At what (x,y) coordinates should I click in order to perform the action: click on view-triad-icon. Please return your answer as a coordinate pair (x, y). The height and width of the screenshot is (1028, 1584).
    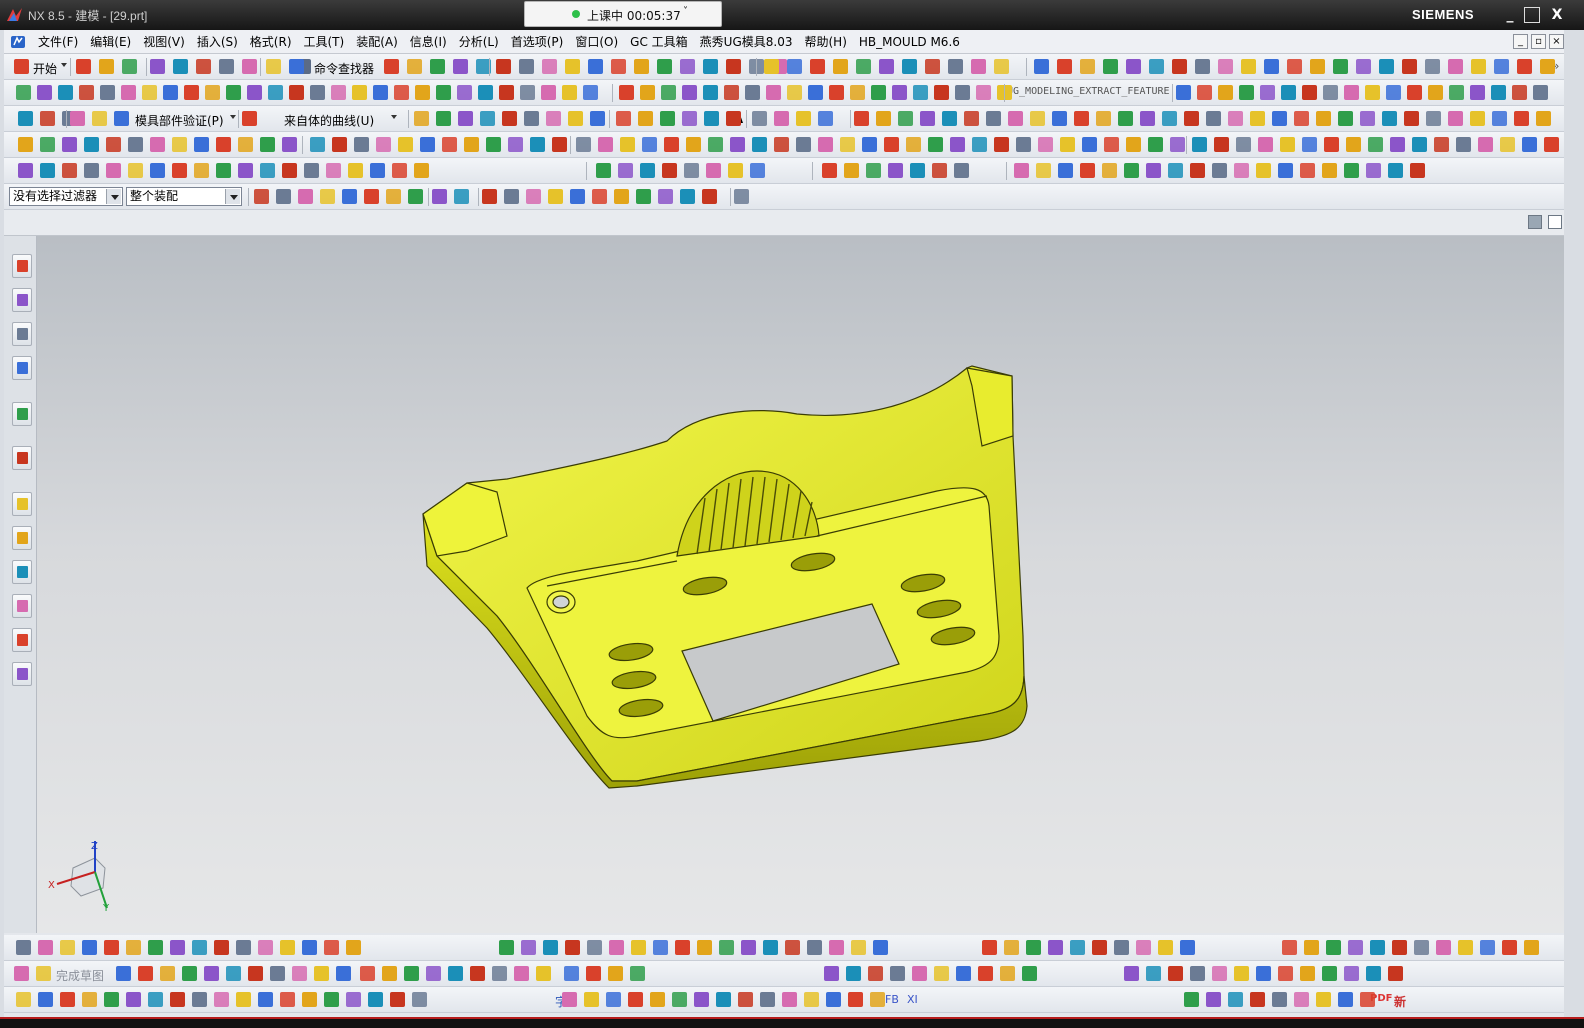
    Looking at the image, I should click on (1535, 222).